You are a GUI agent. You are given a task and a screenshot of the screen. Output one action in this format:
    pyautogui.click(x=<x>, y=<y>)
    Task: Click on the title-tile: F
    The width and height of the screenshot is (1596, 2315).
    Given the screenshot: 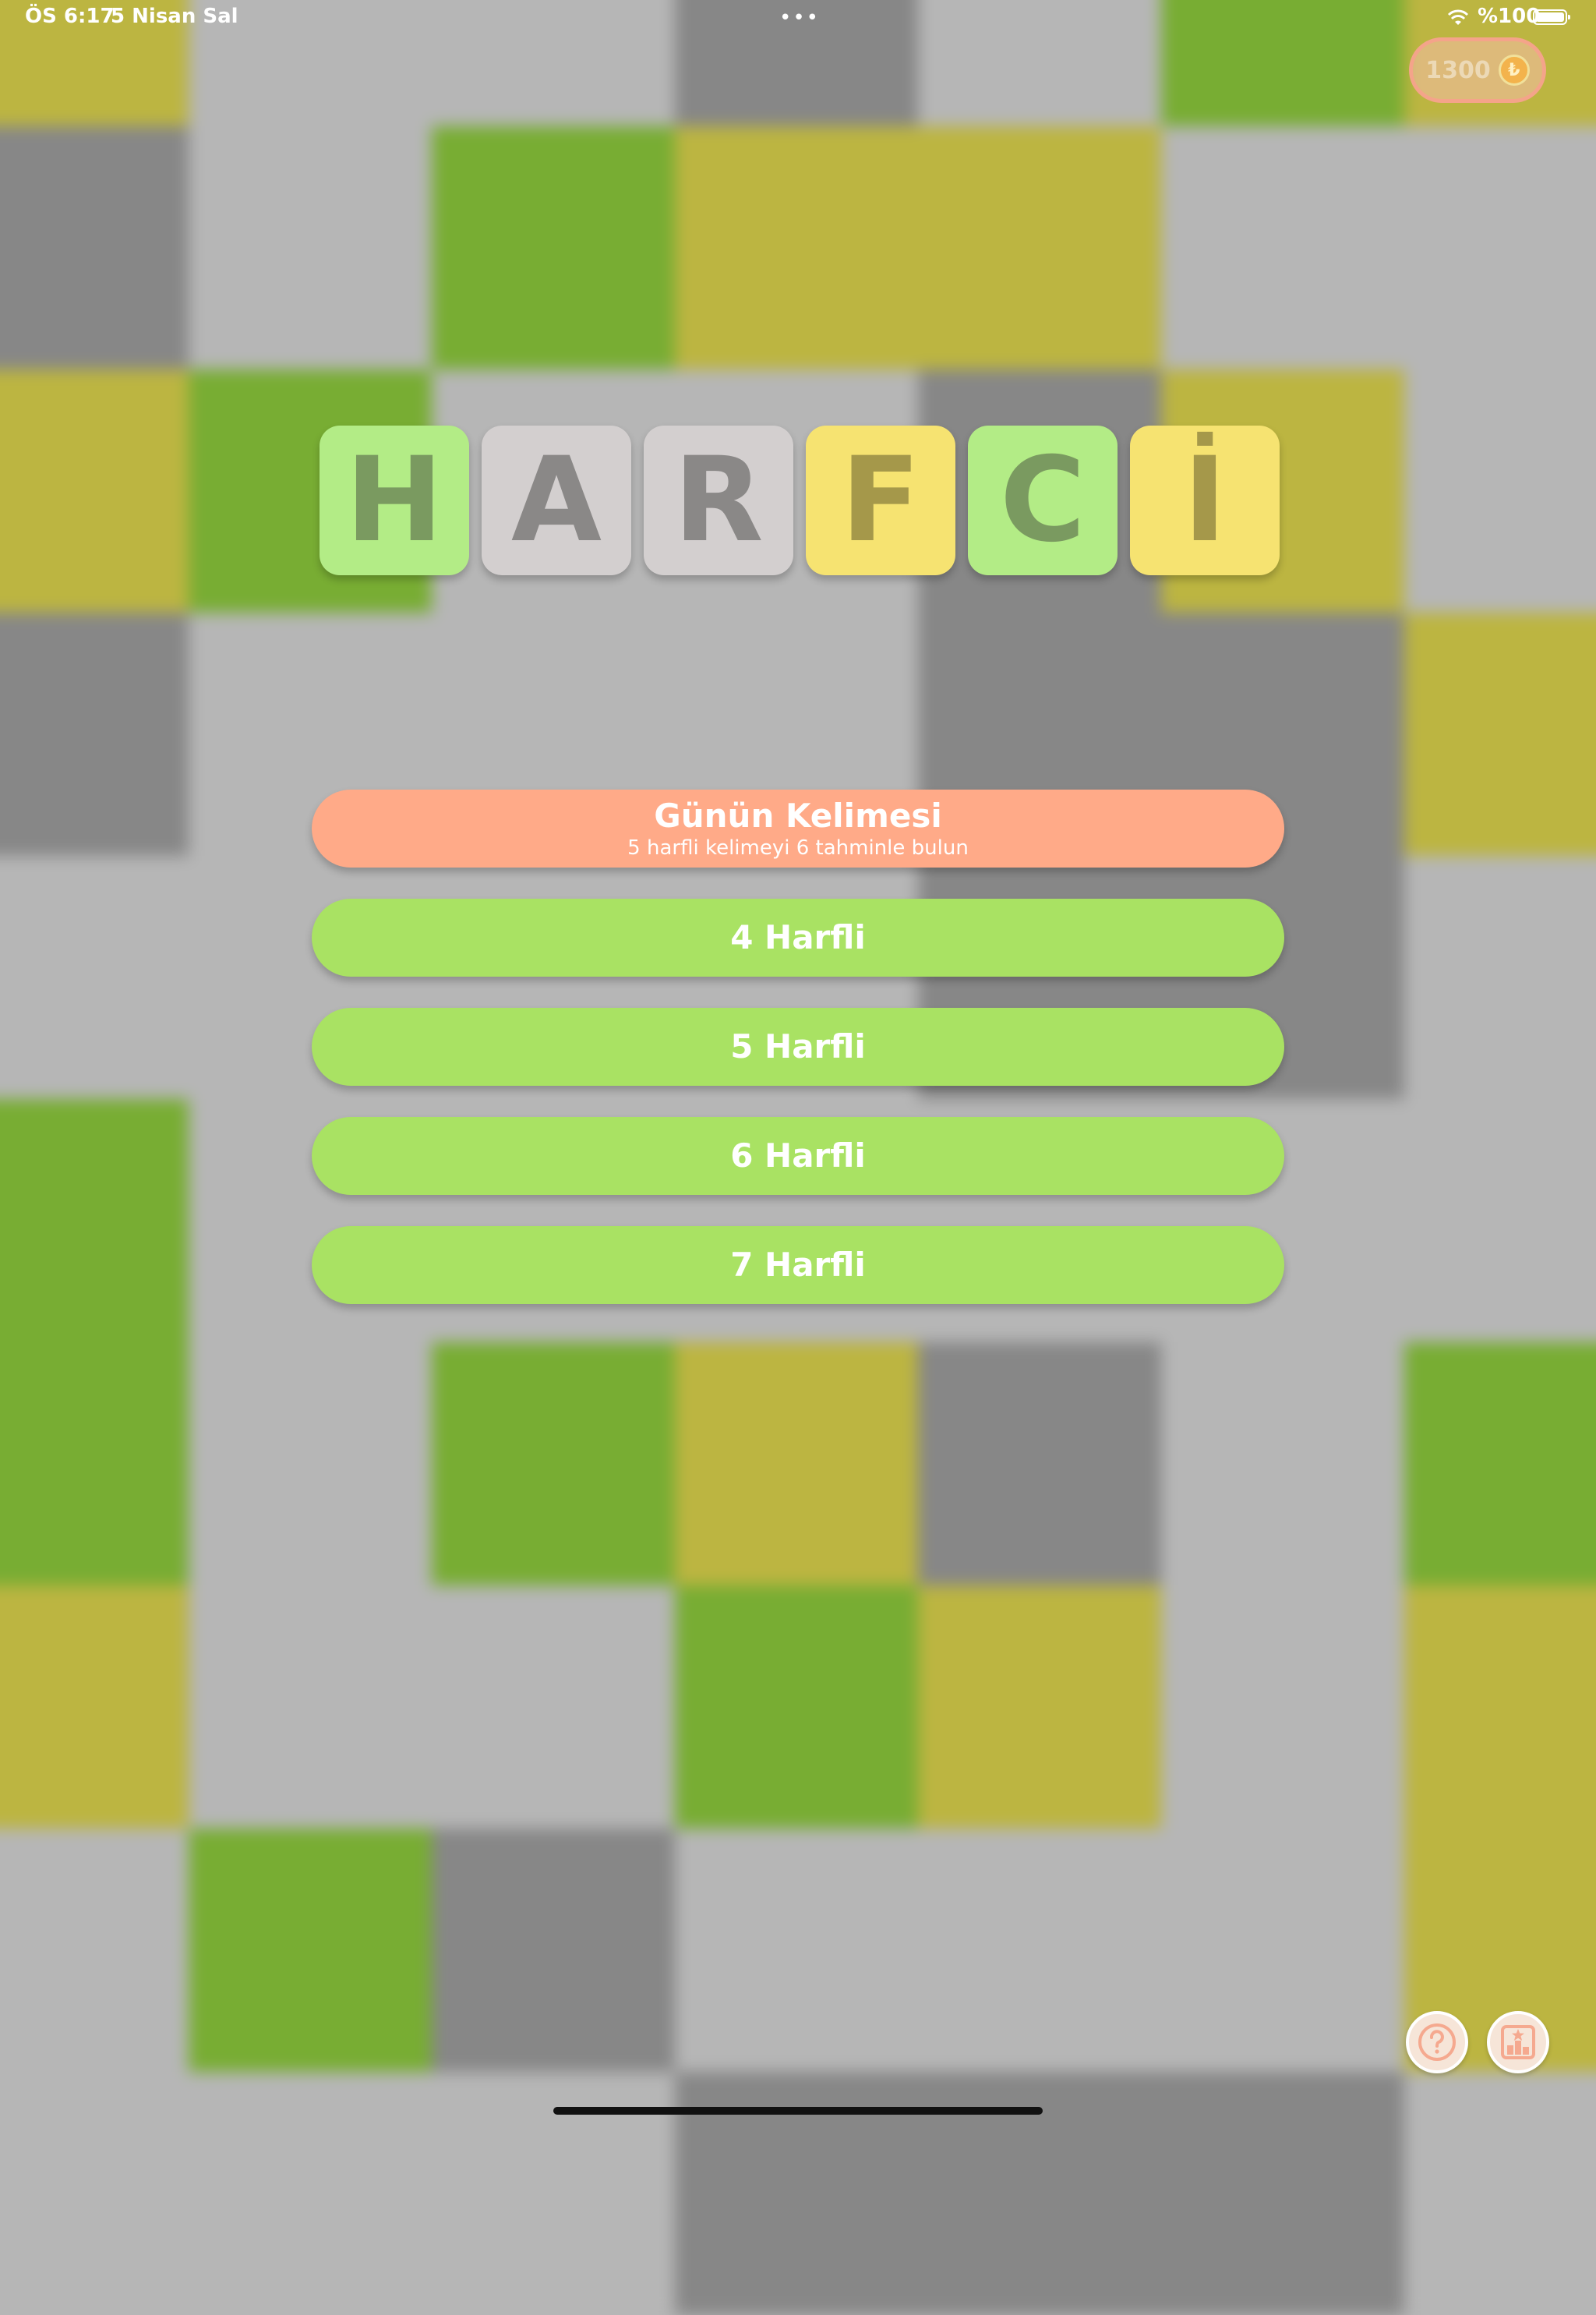 What is the action you would take?
    pyautogui.click(x=880, y=500)
    